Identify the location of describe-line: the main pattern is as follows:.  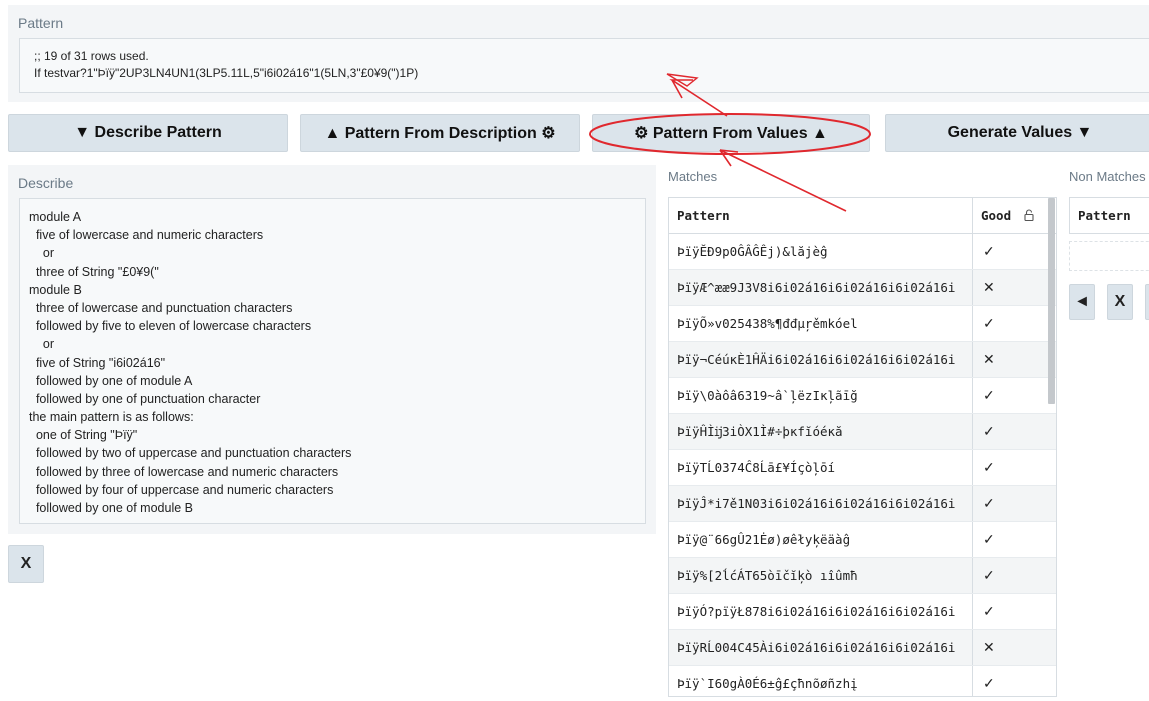
(111, 417).